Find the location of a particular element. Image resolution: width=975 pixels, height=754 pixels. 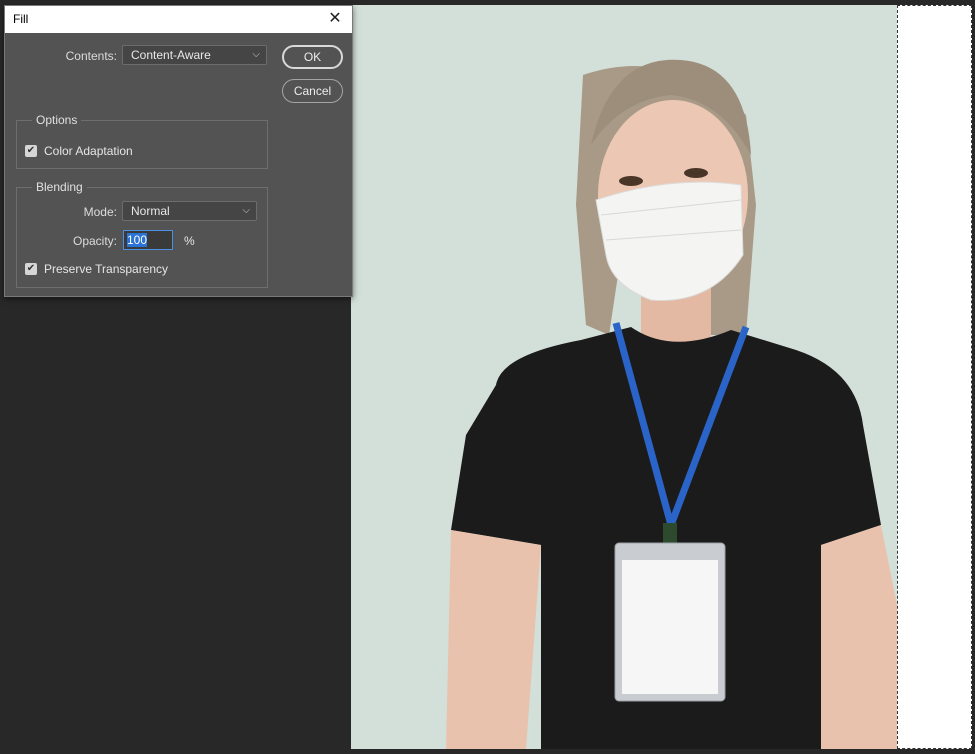

ok-button: OK is located at coordinates (312, 57).